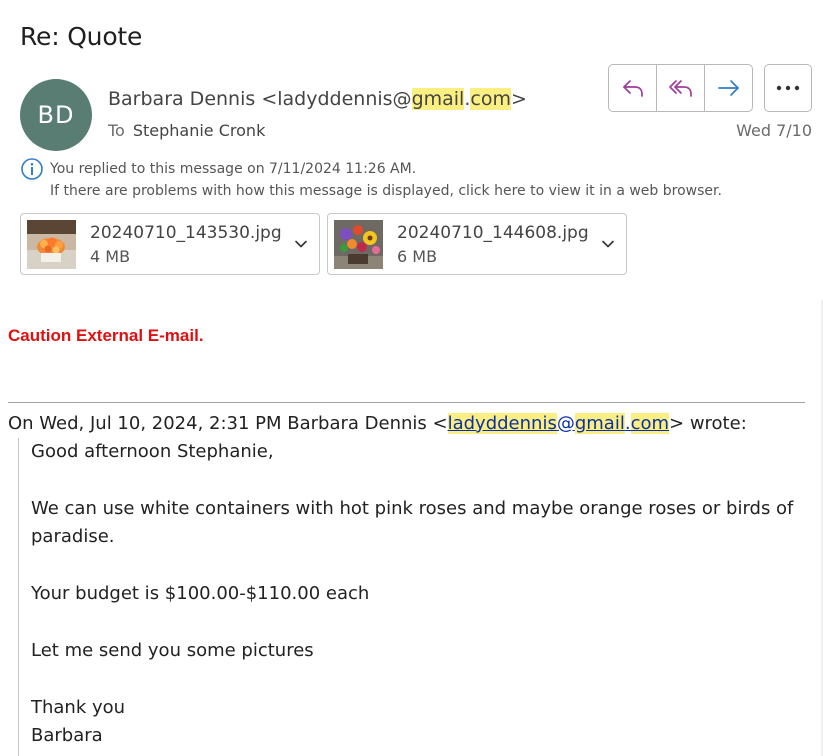  I want to click on quote-email-user: ladyddennis, so click(502, 423).